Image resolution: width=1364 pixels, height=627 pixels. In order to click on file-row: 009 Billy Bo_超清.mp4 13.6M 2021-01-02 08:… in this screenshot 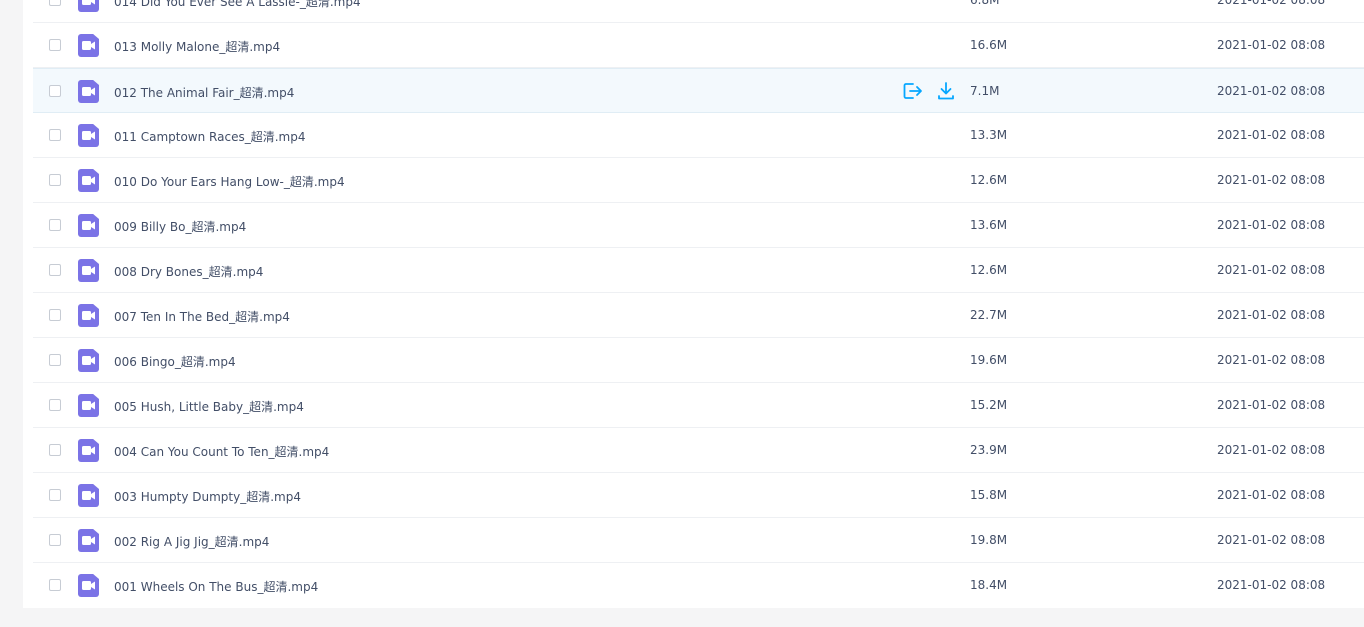, I will do `click(698, 225)`.